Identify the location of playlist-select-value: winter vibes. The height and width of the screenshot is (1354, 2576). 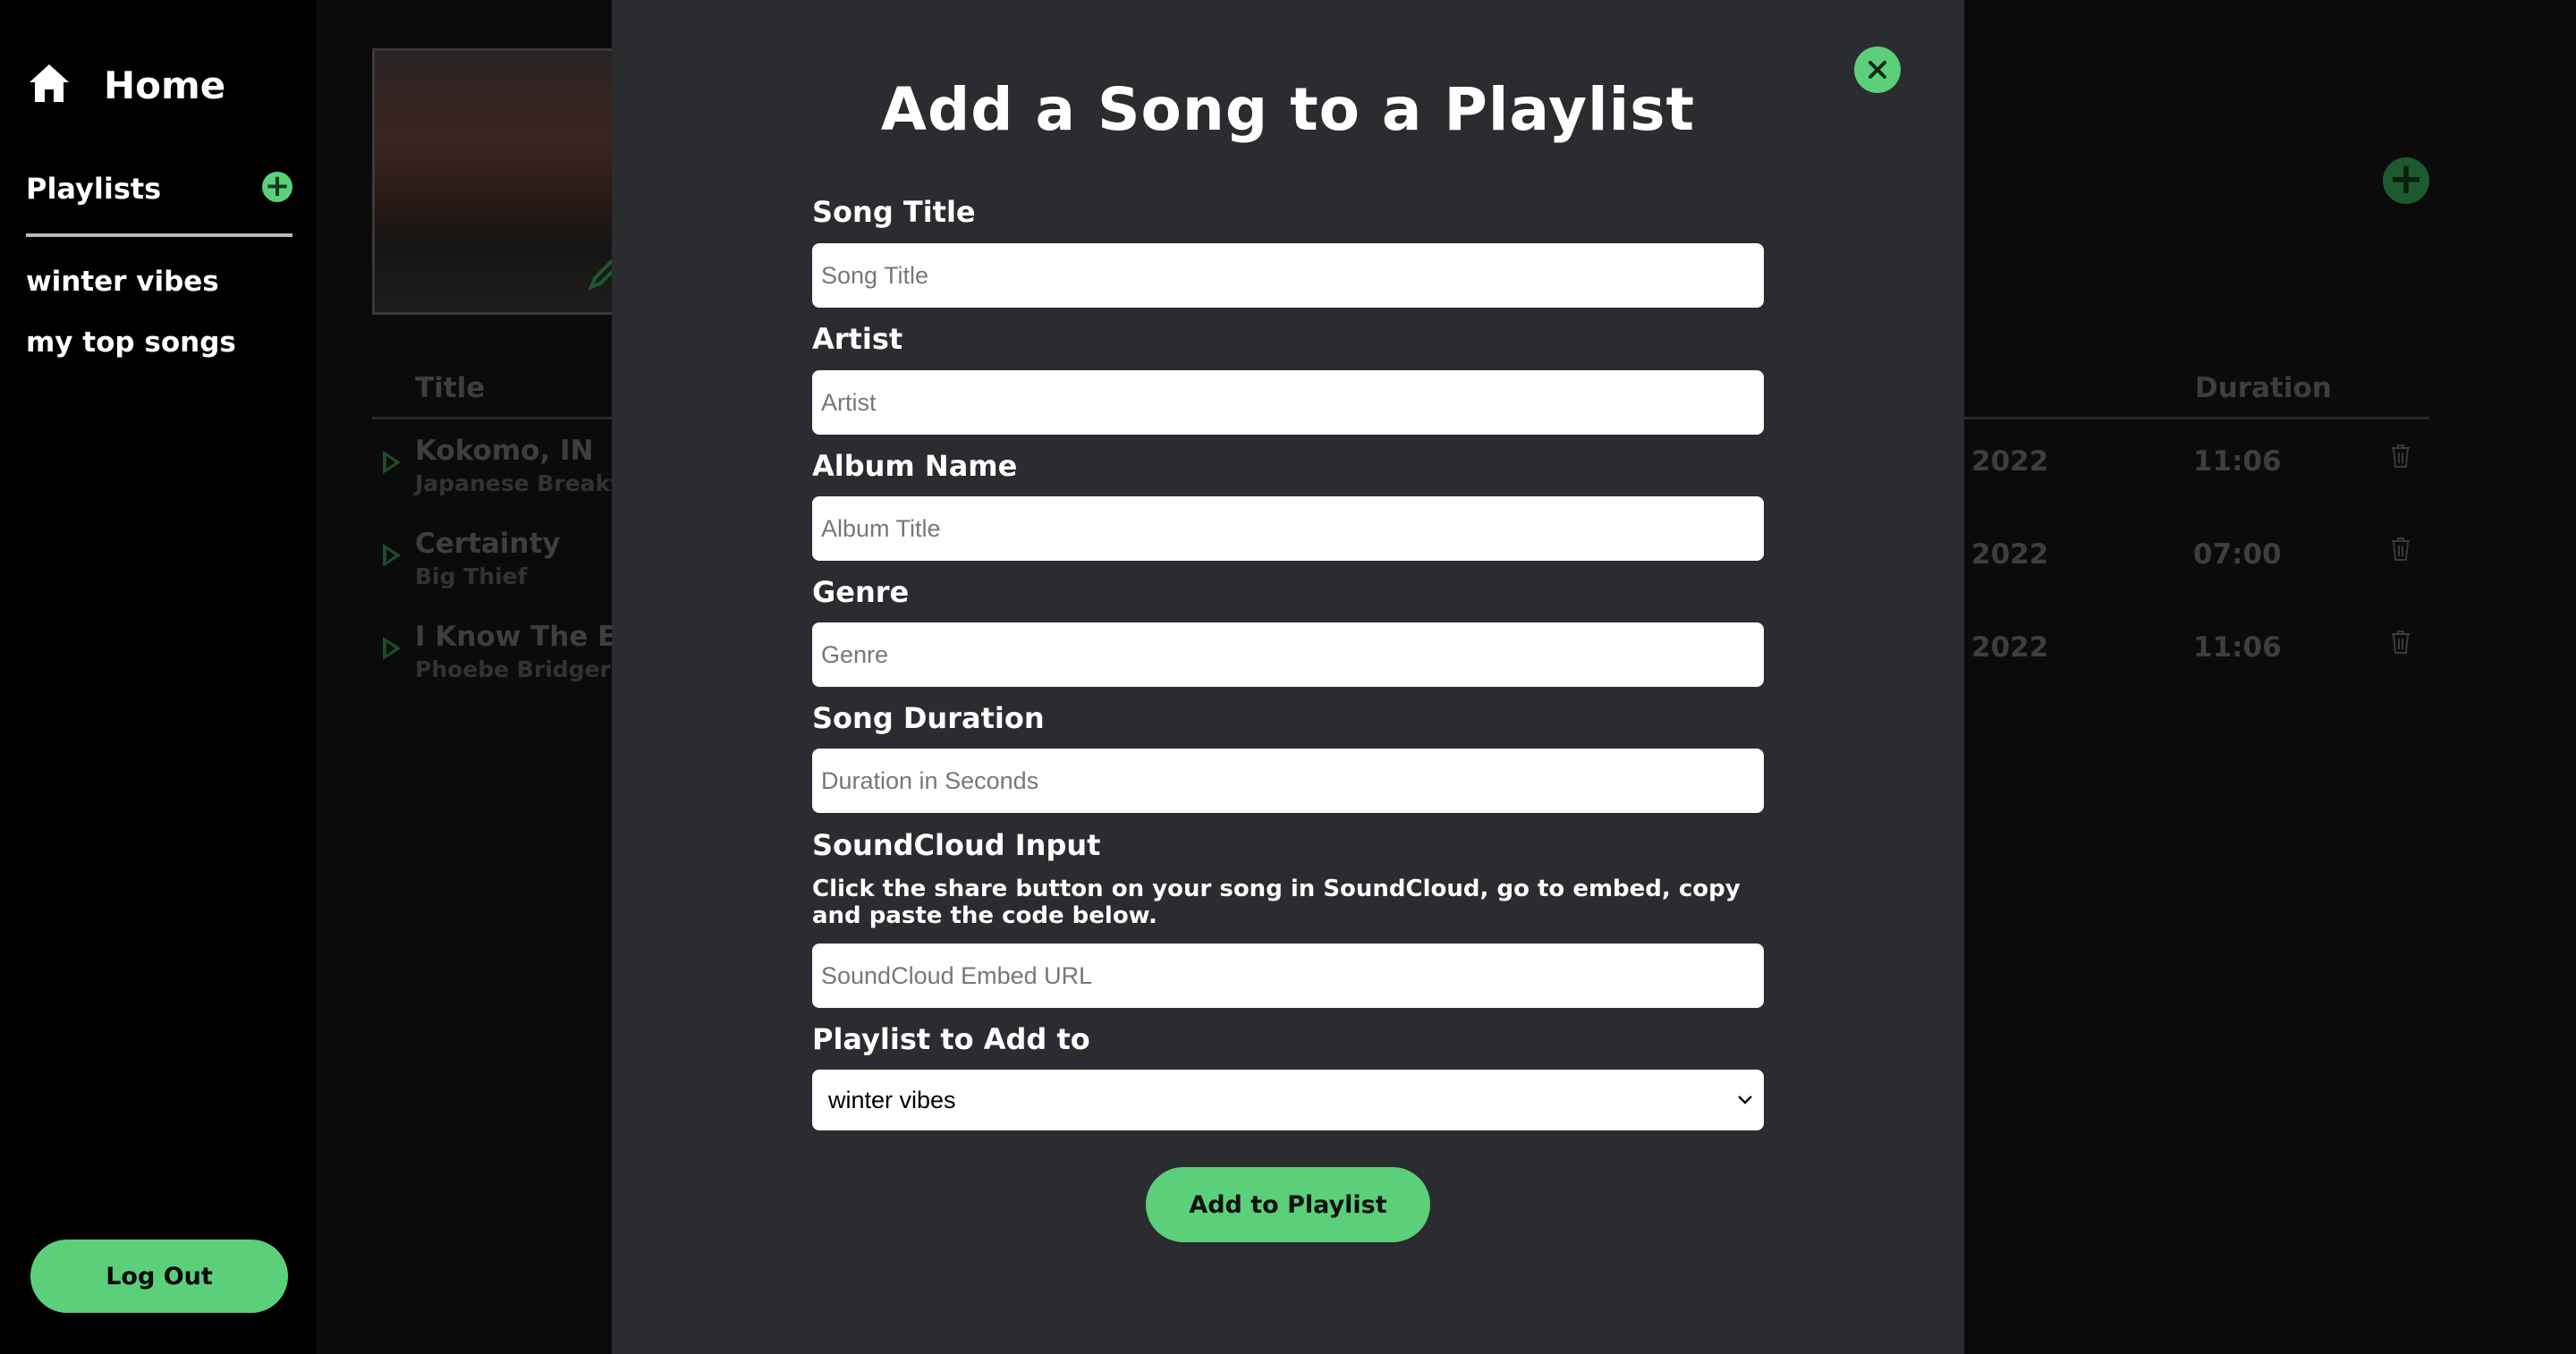
(892, 1100).